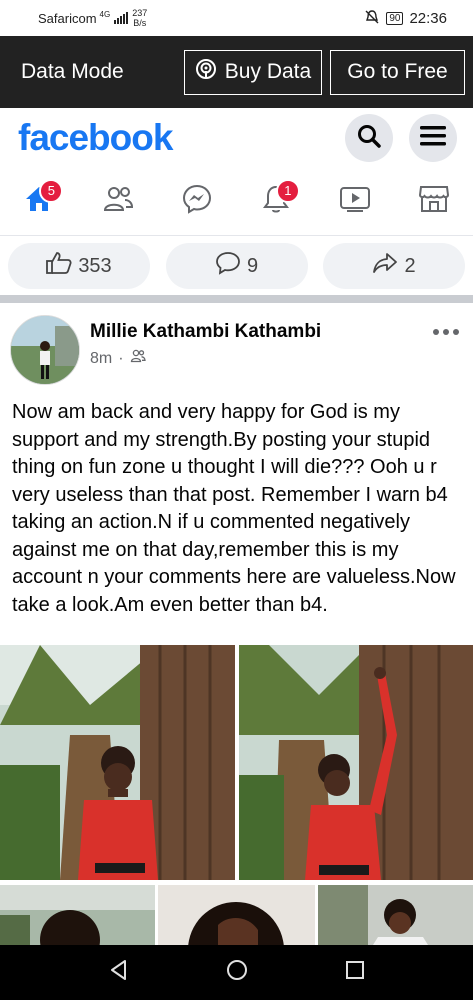  I want to click on reactions-row: 353 9 2, so click(236, 266).